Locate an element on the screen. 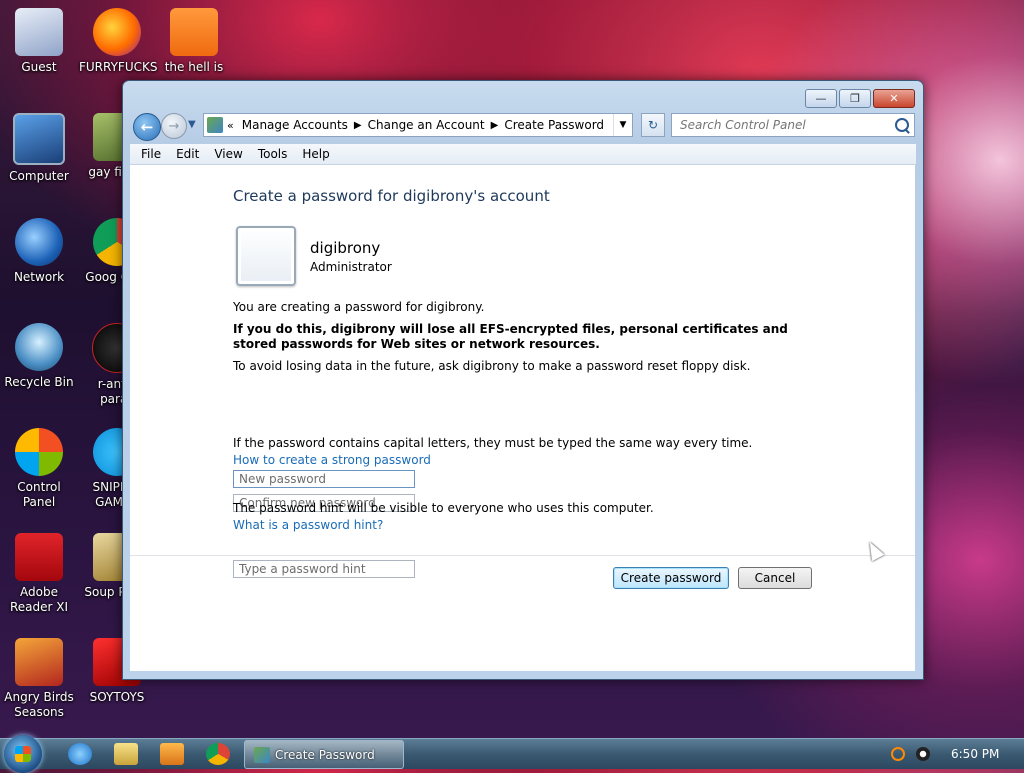 This screenshot has height=773, width=1024. caption-buttons: — ❐ ✕ is located at coordinates (860, 98).